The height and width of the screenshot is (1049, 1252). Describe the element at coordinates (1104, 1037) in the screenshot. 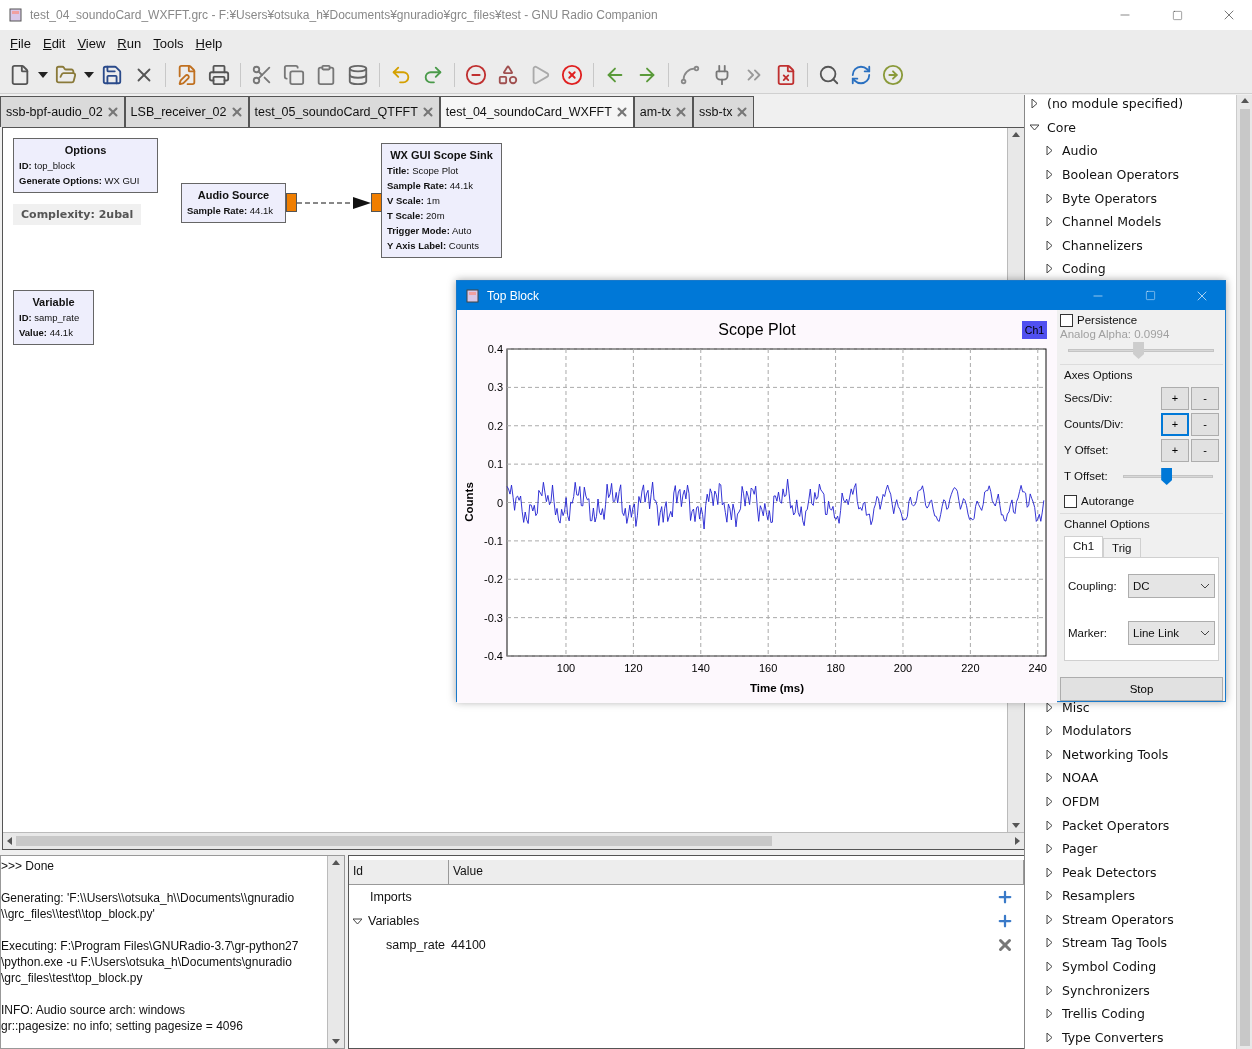

I see `library-category: Type Converters` at that location.